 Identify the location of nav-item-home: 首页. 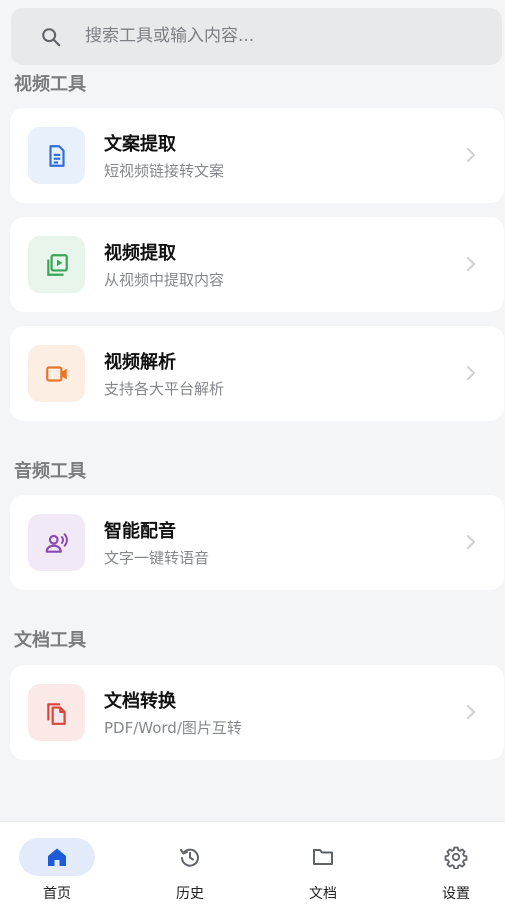
(69, 864).